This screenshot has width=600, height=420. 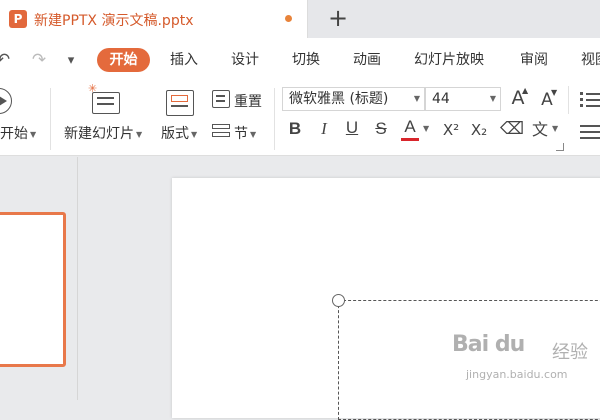 What do you see at coordinates (451, 130) in the screenshot?
I see `superscript-button: X²` at bounding box center [451, 130].